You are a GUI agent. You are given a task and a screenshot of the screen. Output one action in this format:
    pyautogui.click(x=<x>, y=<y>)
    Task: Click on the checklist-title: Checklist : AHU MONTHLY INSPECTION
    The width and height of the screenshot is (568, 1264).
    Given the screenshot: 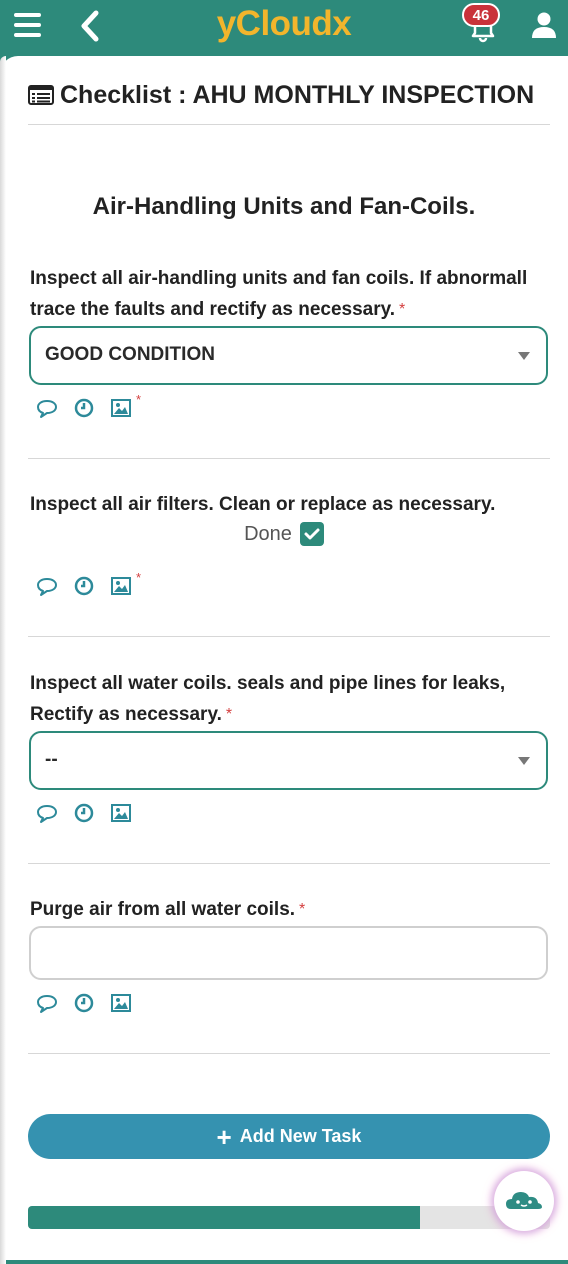 What is the action you would take?
    pyautogui.click(x=297, y=94)
    